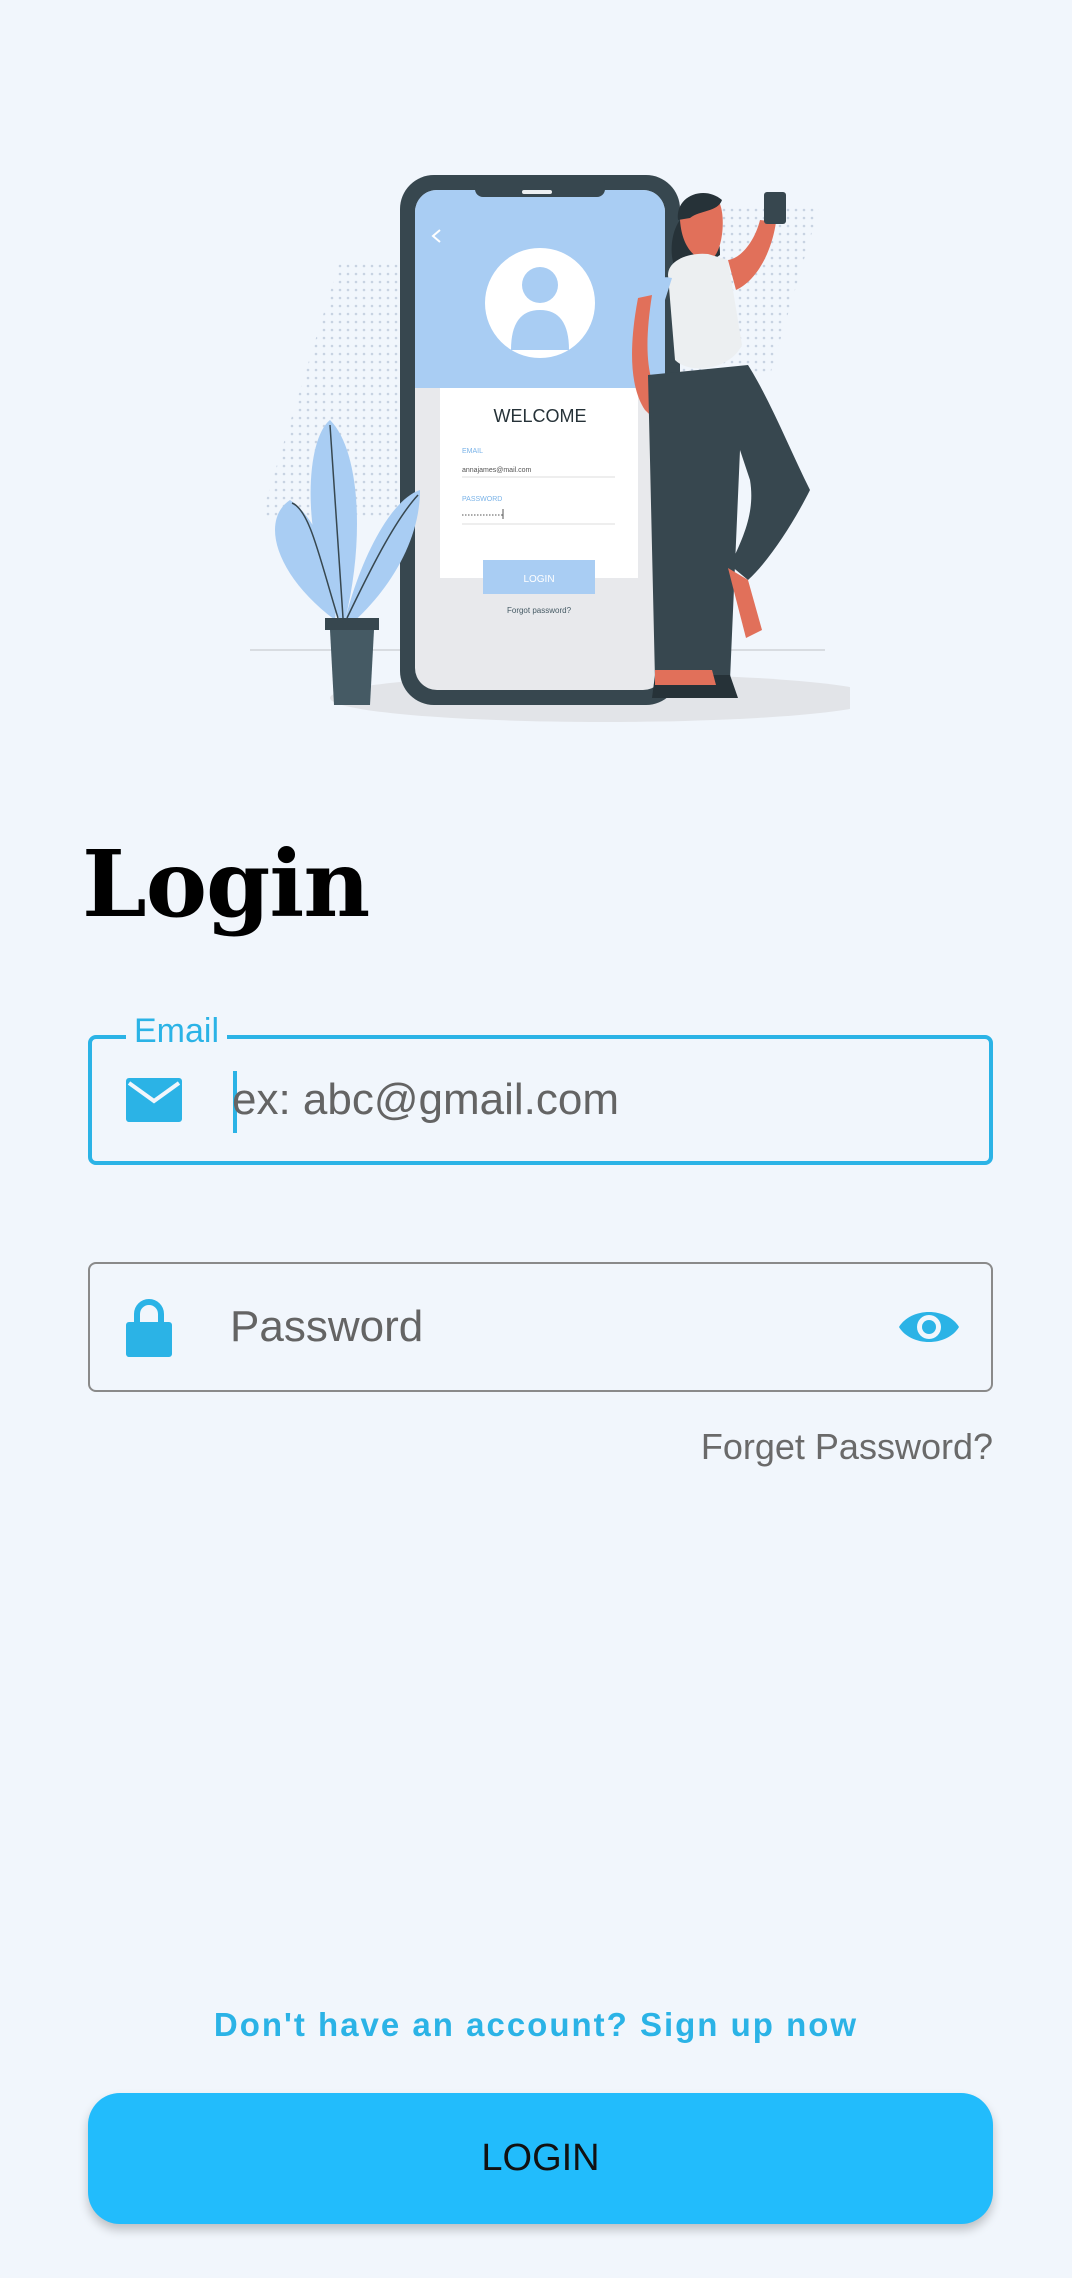 The image size is (1072, 2278). What do you see at coordinates (149, 1328) in the screenshot?
I see `lock-icon` at bounding box center [149, 1328].